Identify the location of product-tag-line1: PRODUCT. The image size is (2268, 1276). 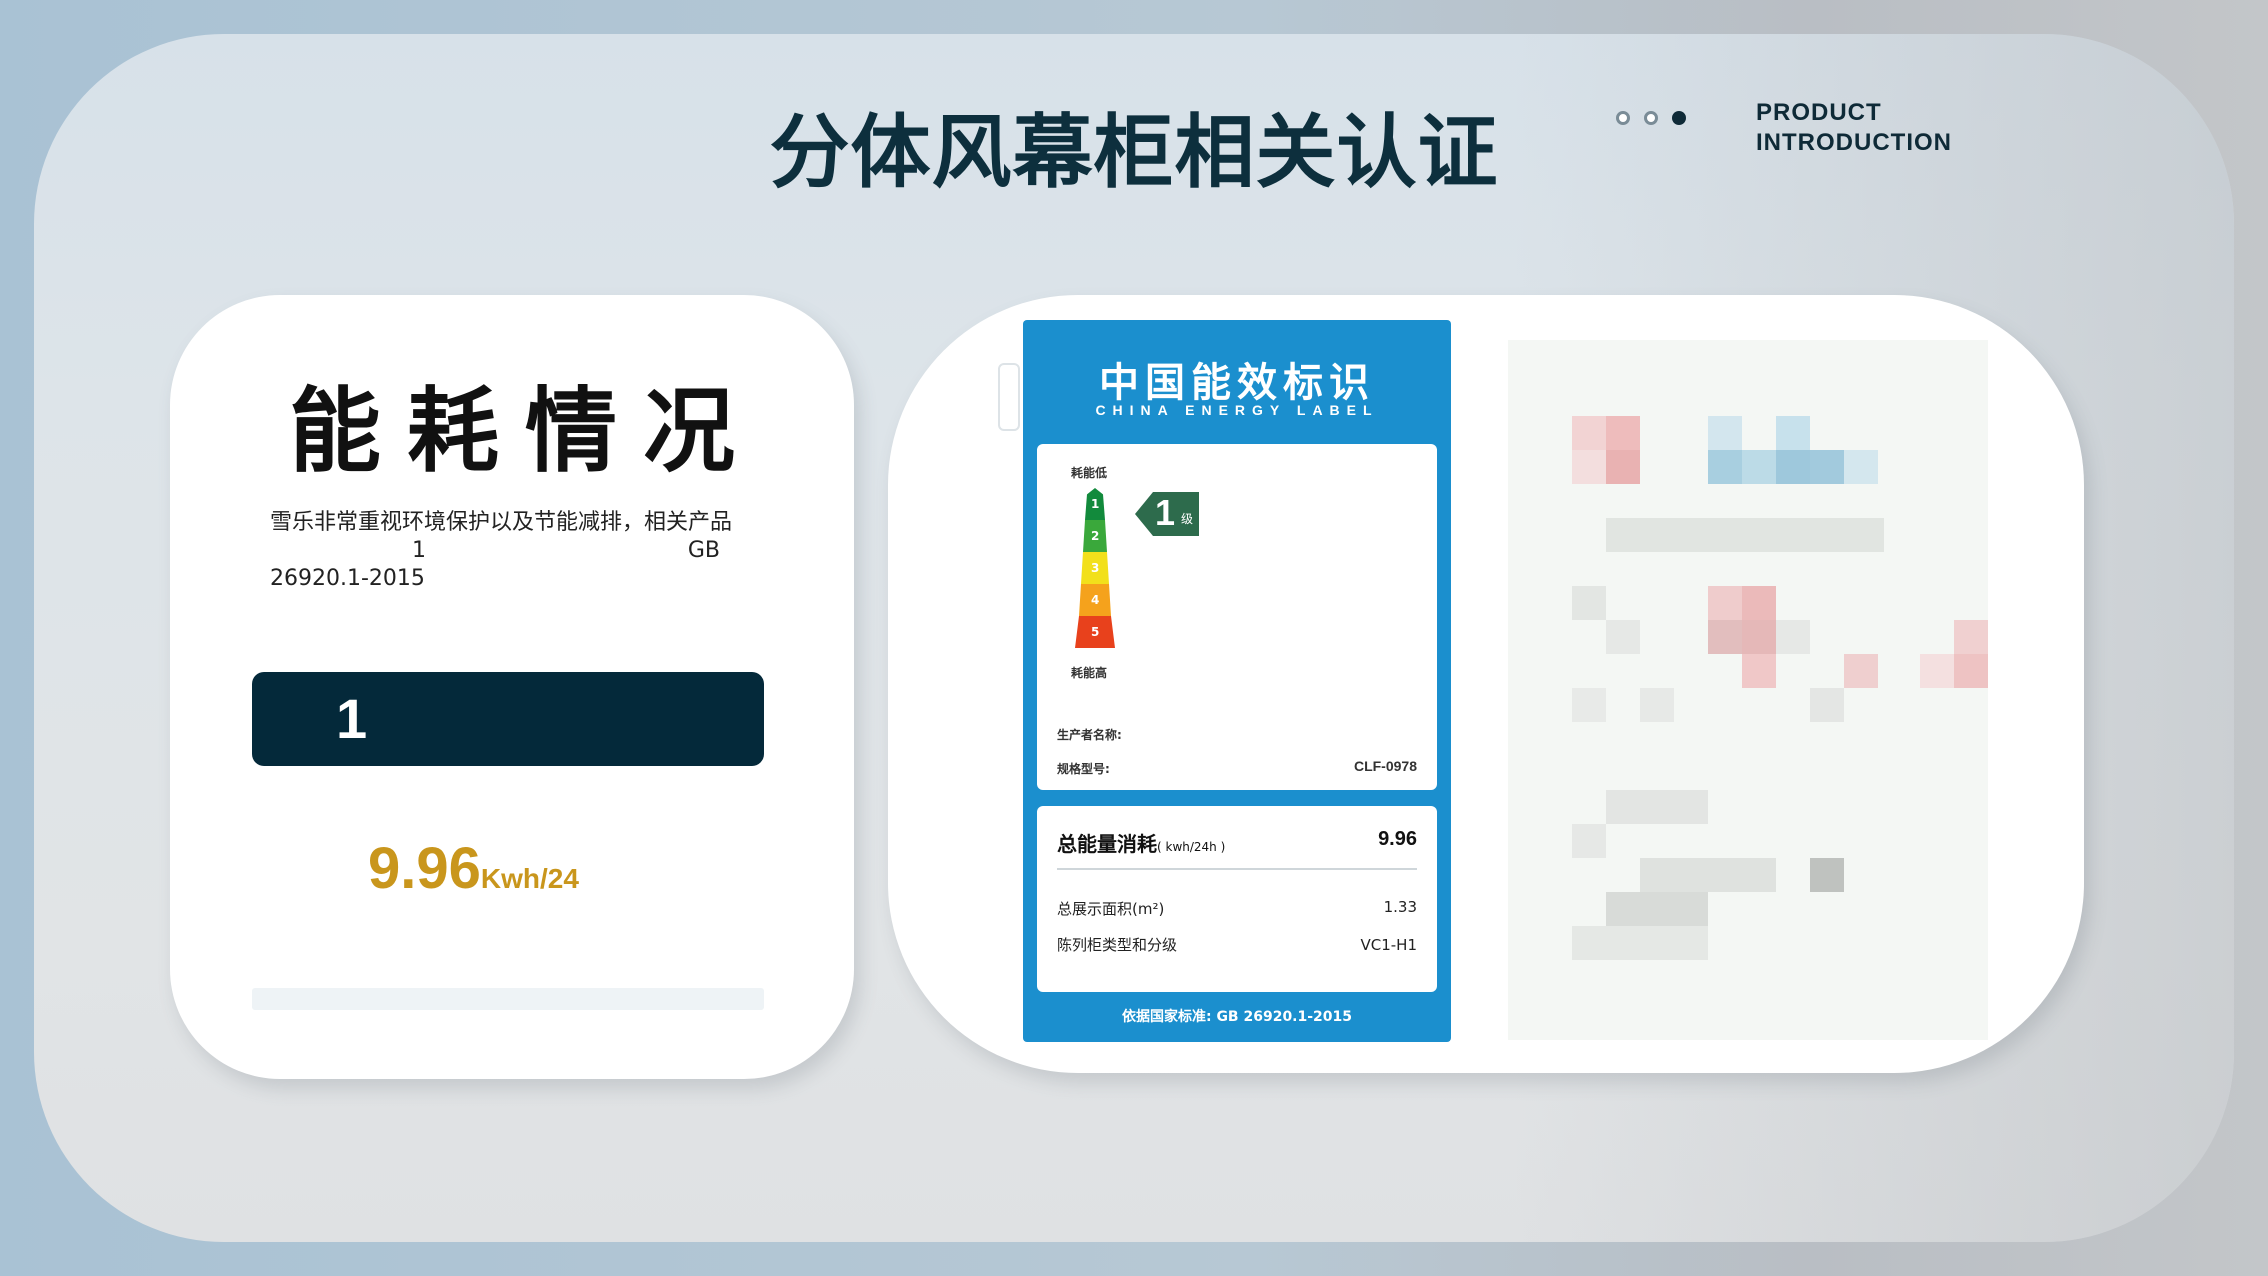
(1819, 112).